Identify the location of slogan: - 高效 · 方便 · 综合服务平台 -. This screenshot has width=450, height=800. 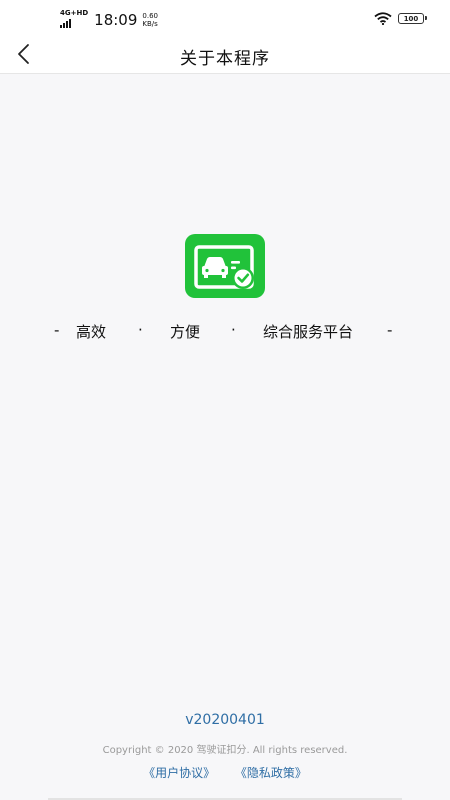
(225, 332).